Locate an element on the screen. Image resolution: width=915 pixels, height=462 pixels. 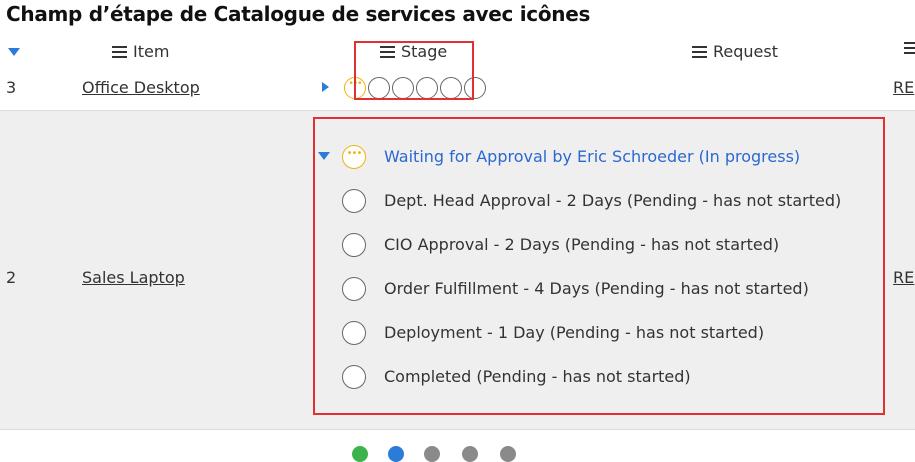
highlight-box-stage-header is located at coordinates (414, 70).